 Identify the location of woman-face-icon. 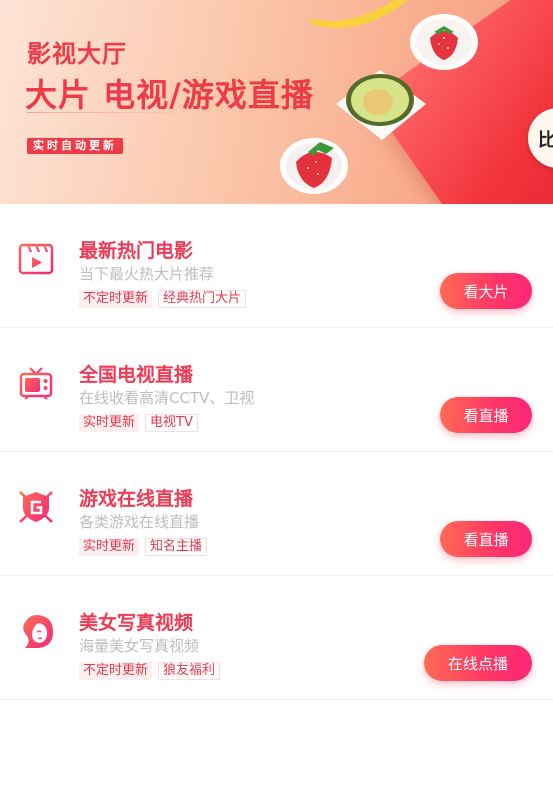
(38, 631).